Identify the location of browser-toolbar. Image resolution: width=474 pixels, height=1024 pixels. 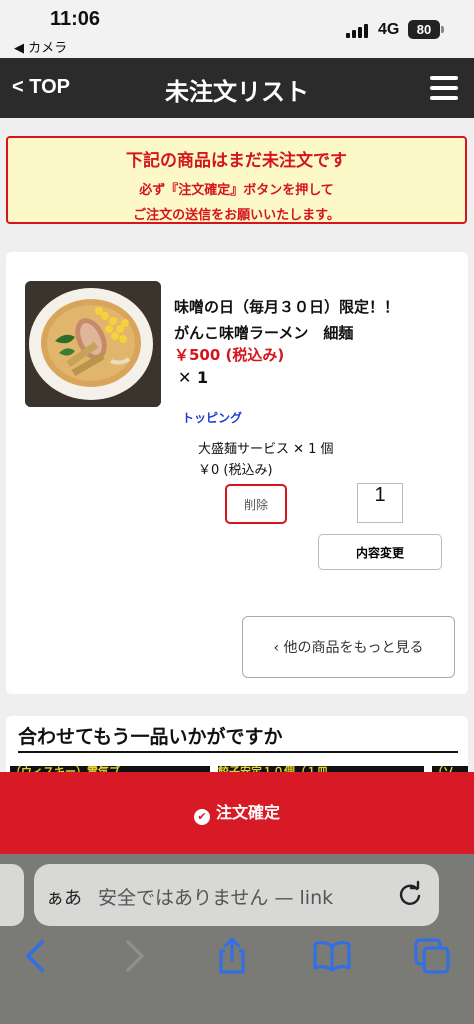
(237, 966).